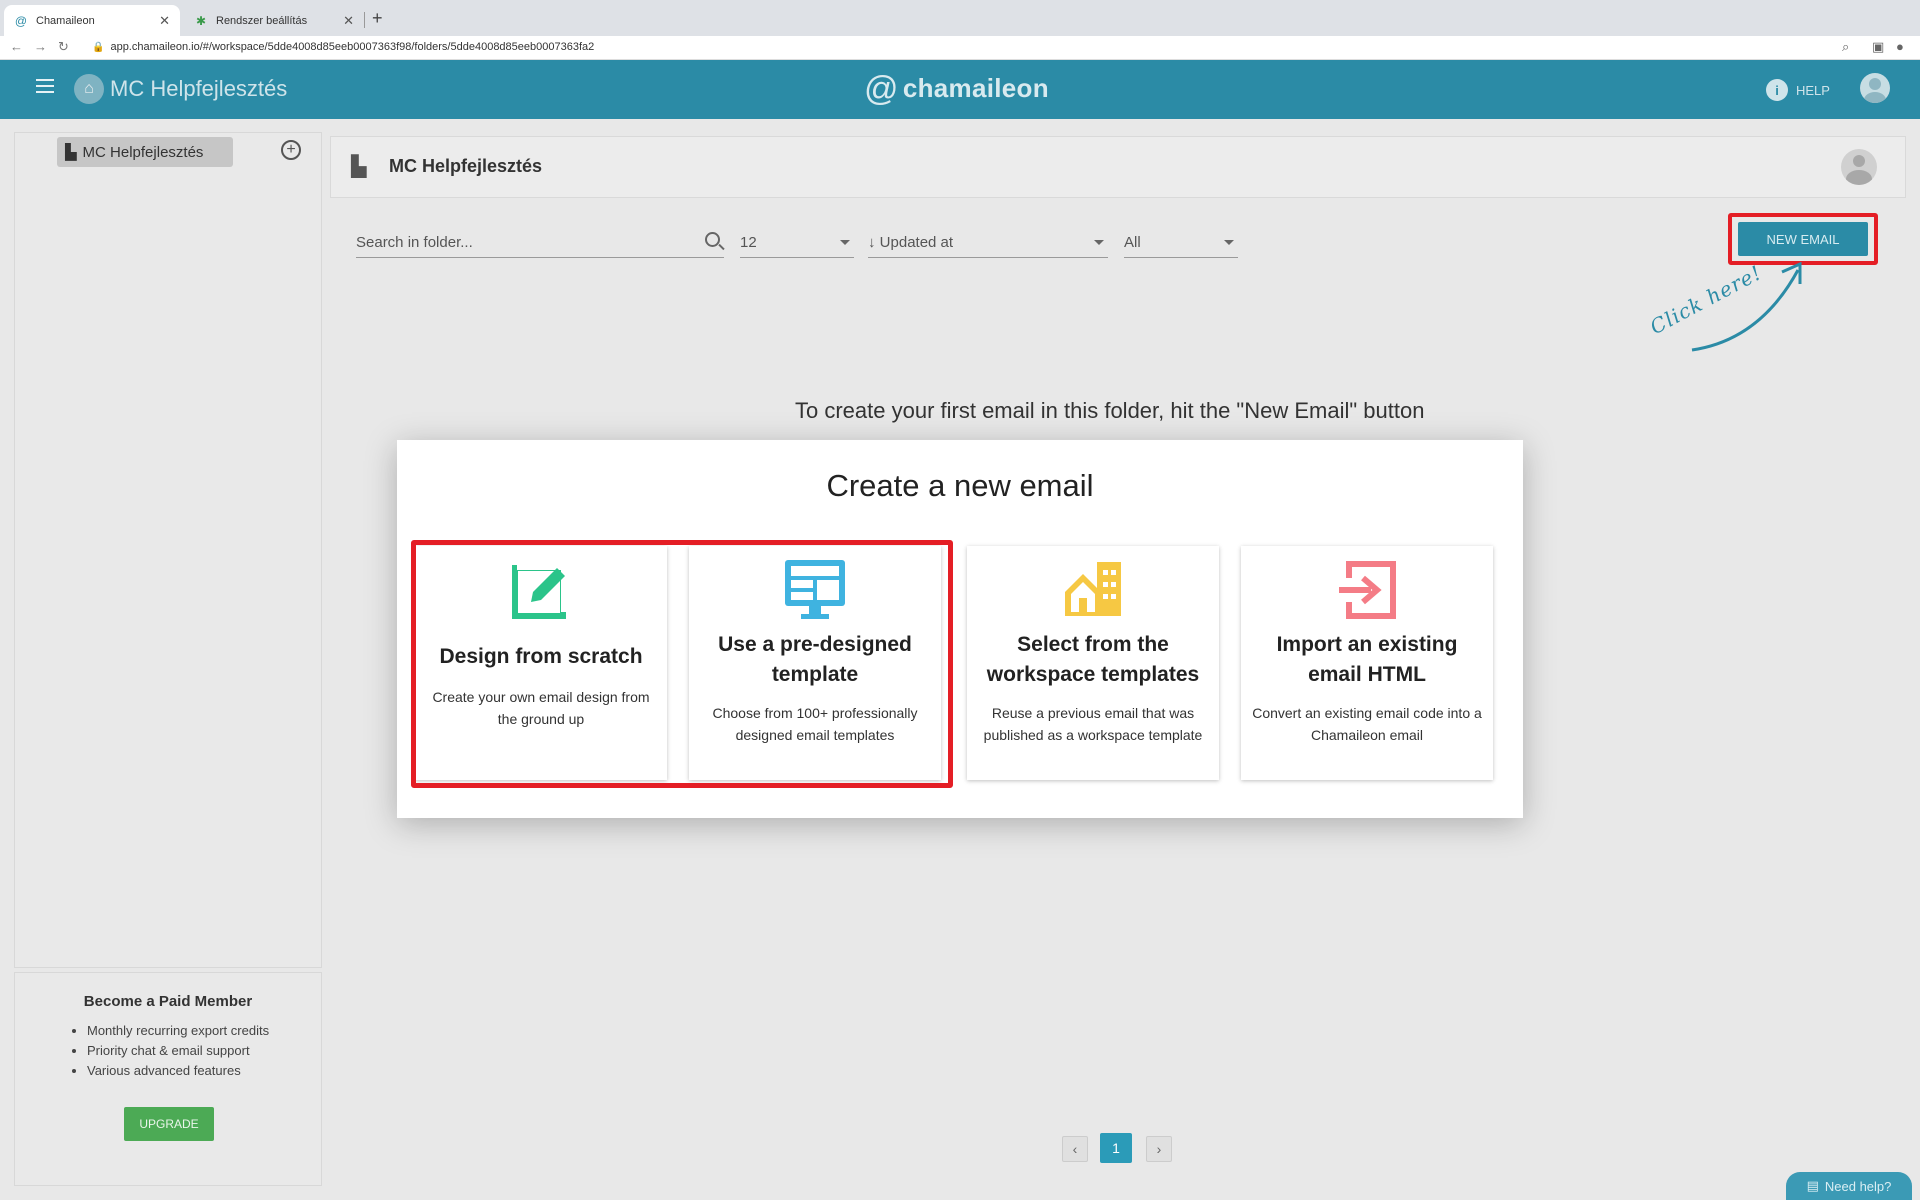  I want to click on modal-title: Create a new email, so click(960, 485).